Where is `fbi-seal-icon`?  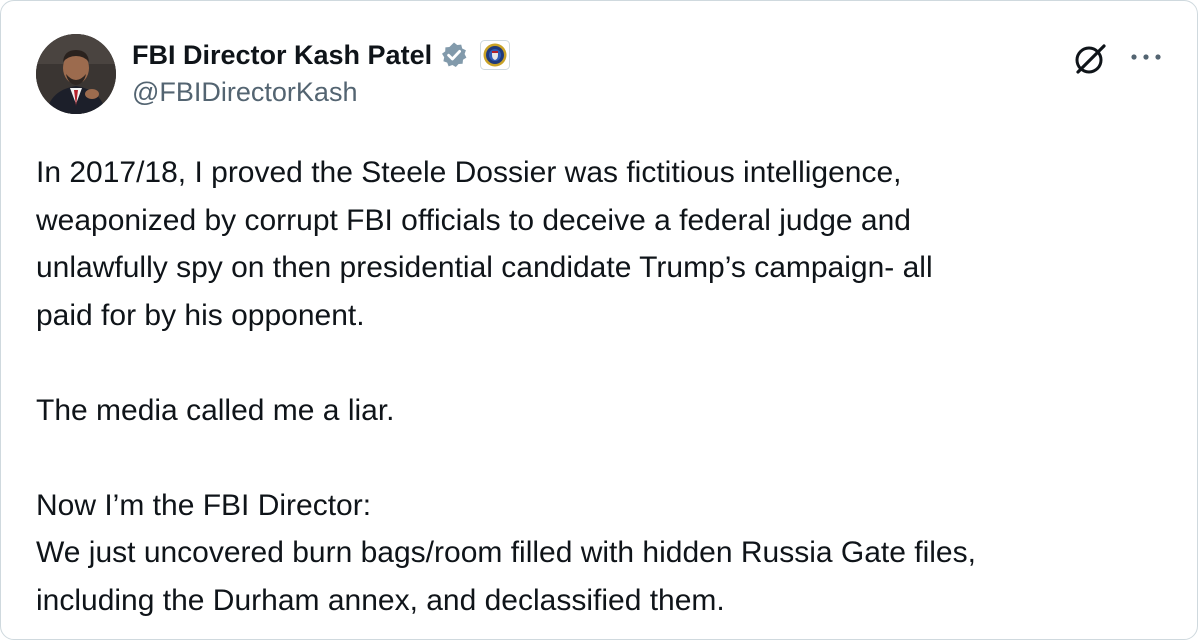
fbi-seal-icon is located at coordinates (495, 55).